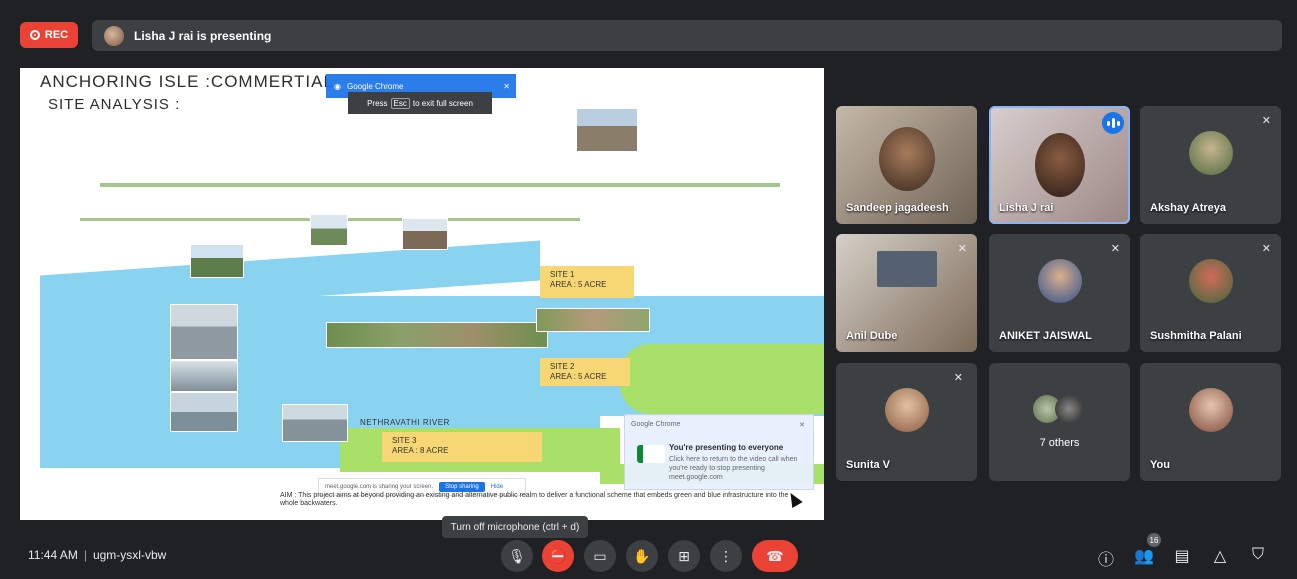 The image size is (1297, 579). What do you see at coordinates (1113, 123) in the screenshot?
I see `speaking-indicator-icon` at bounding box center [1113, 123].